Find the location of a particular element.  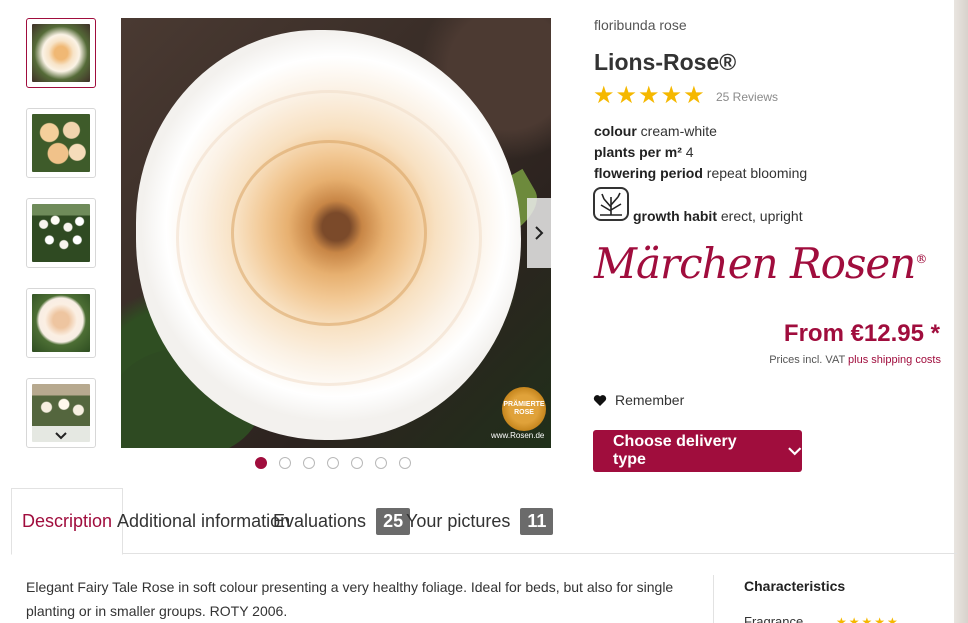

brand-name: Märchen Rosen is located at coordinates (755, 263).